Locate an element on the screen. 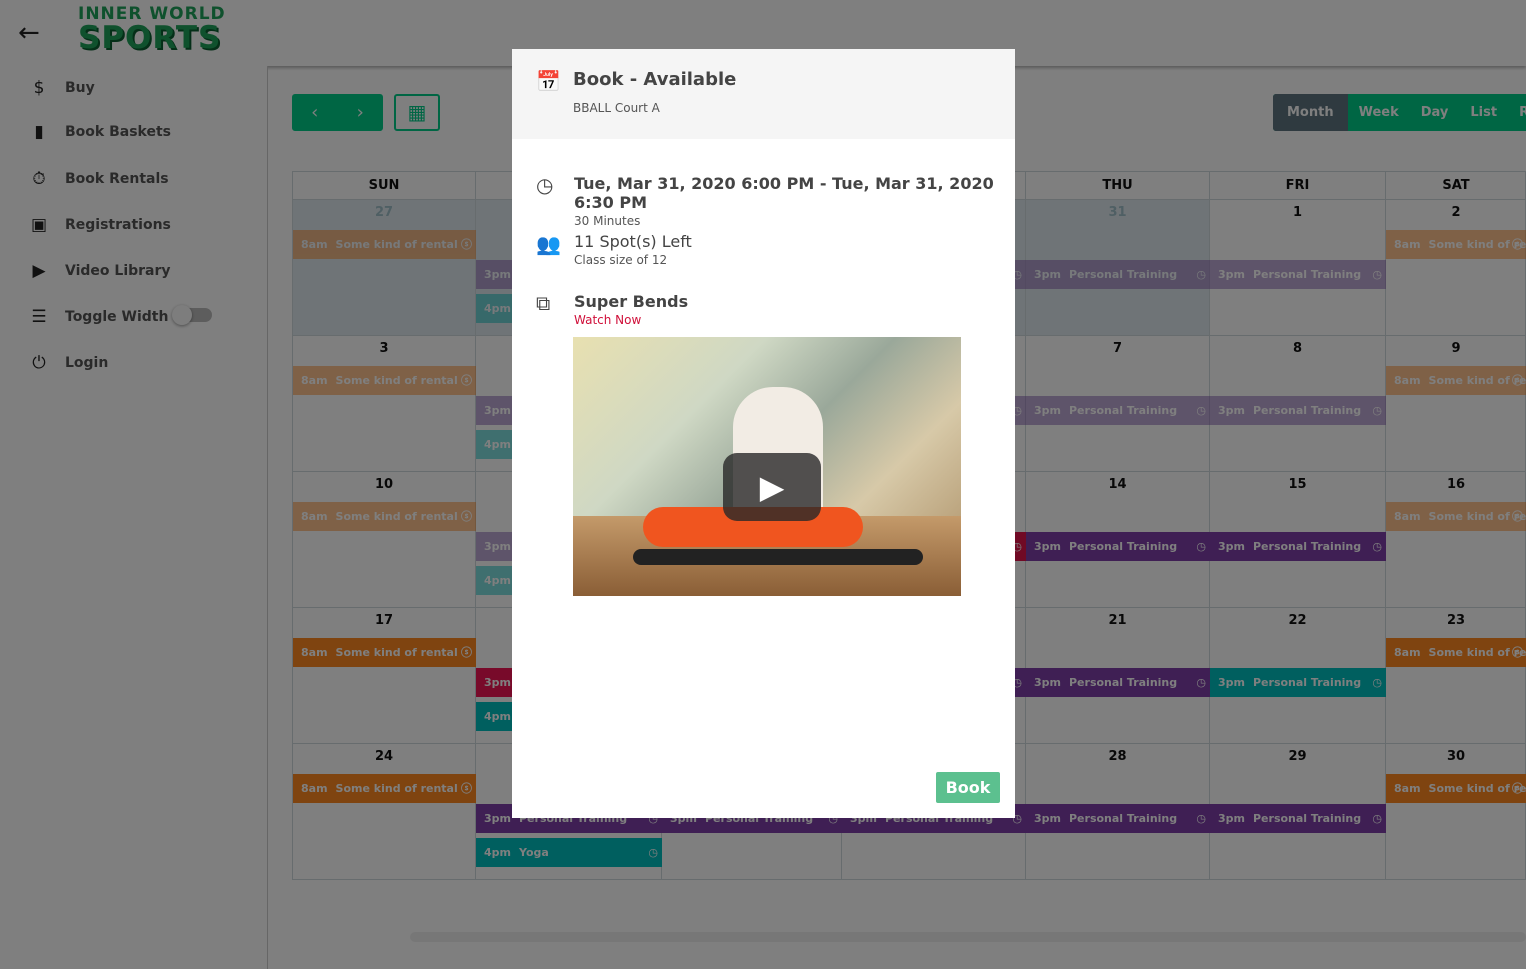  video-row: Super Bends Watch Now is located at coordinates (631, 309).